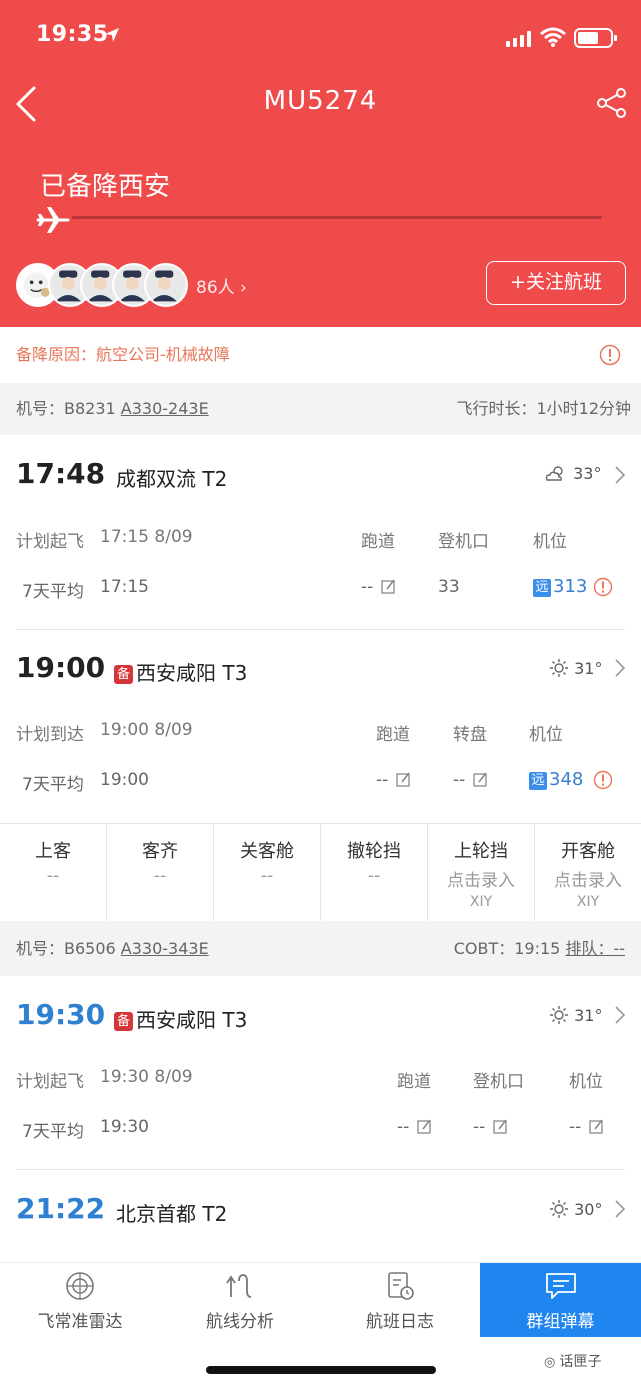  I want to click on crew-count-text: 86人, so click(215, 288).